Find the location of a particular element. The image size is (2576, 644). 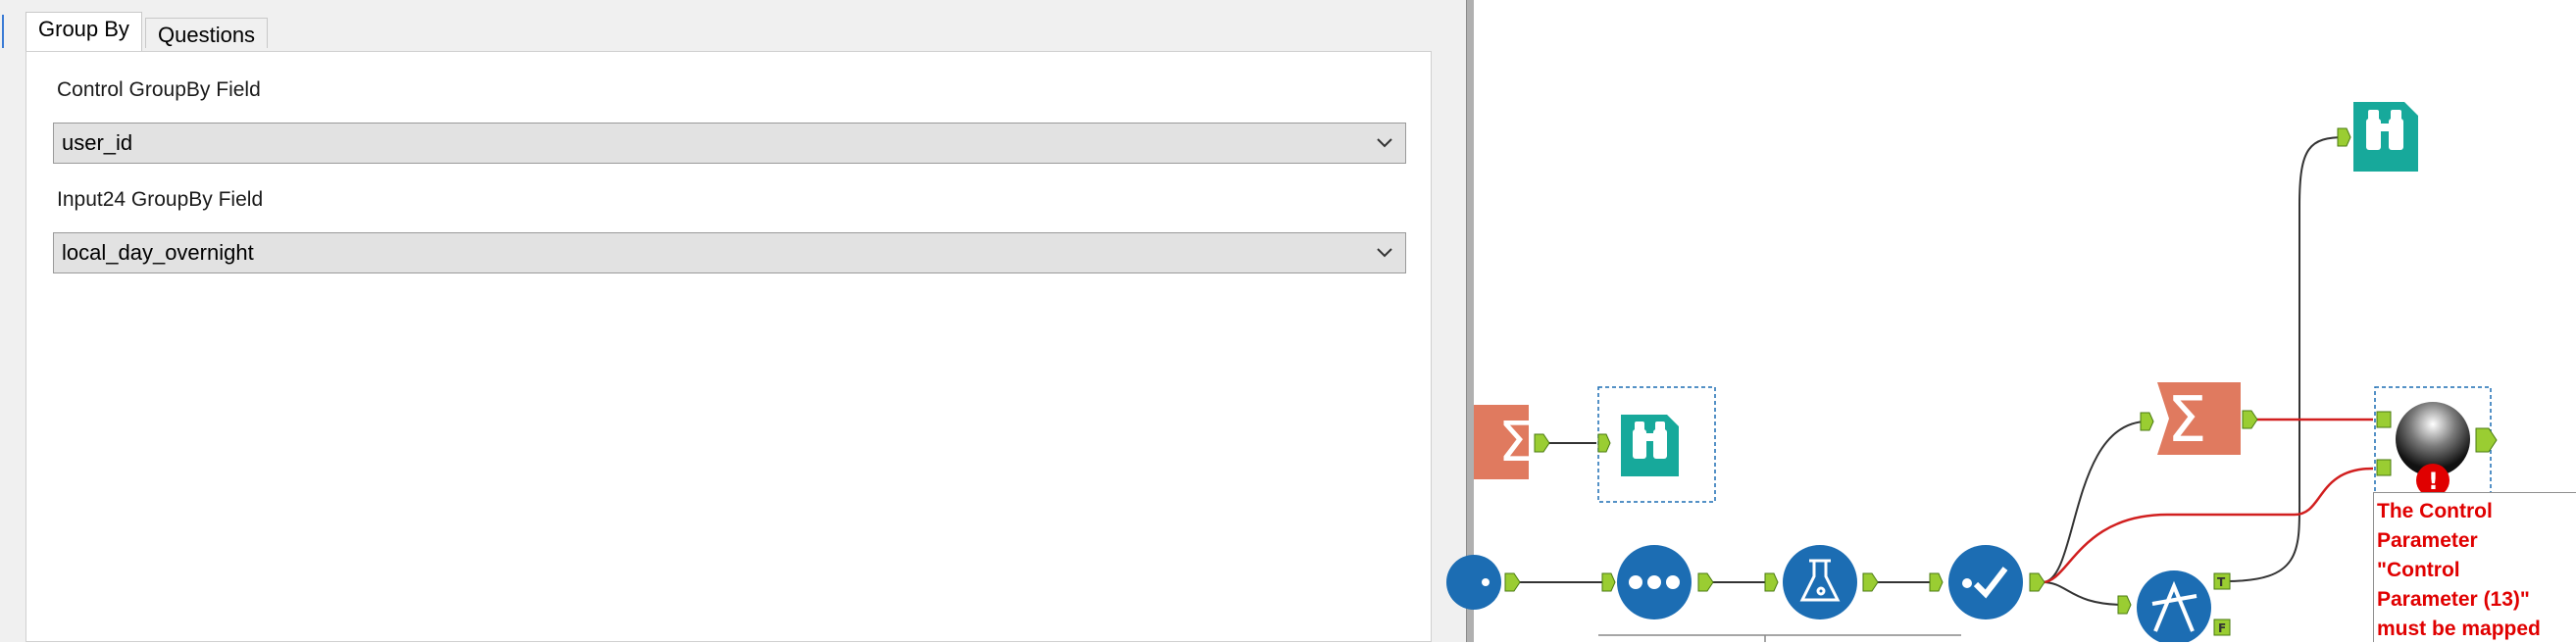

results-grid-edge is located at coordinates (1779, 638).